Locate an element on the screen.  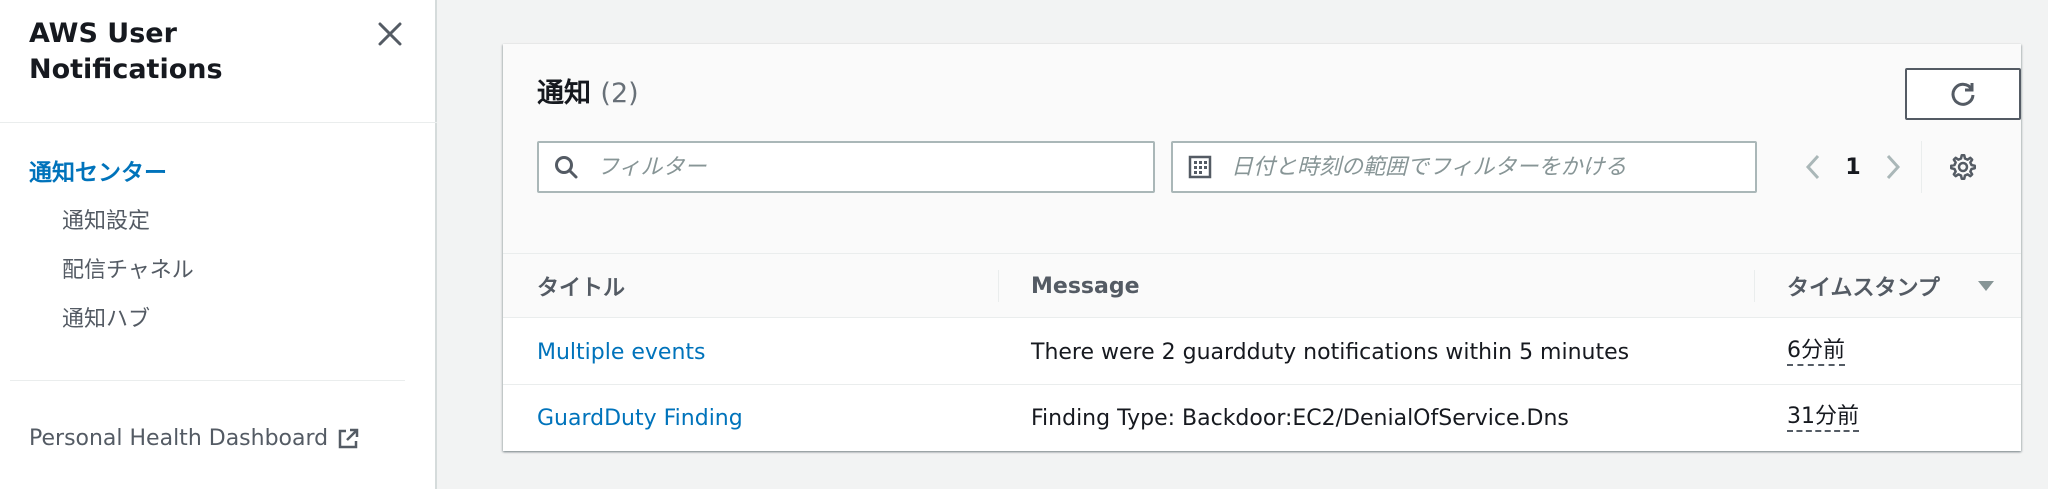
notification-timestamp: 6分前 is located at coordinates (1816, 352).